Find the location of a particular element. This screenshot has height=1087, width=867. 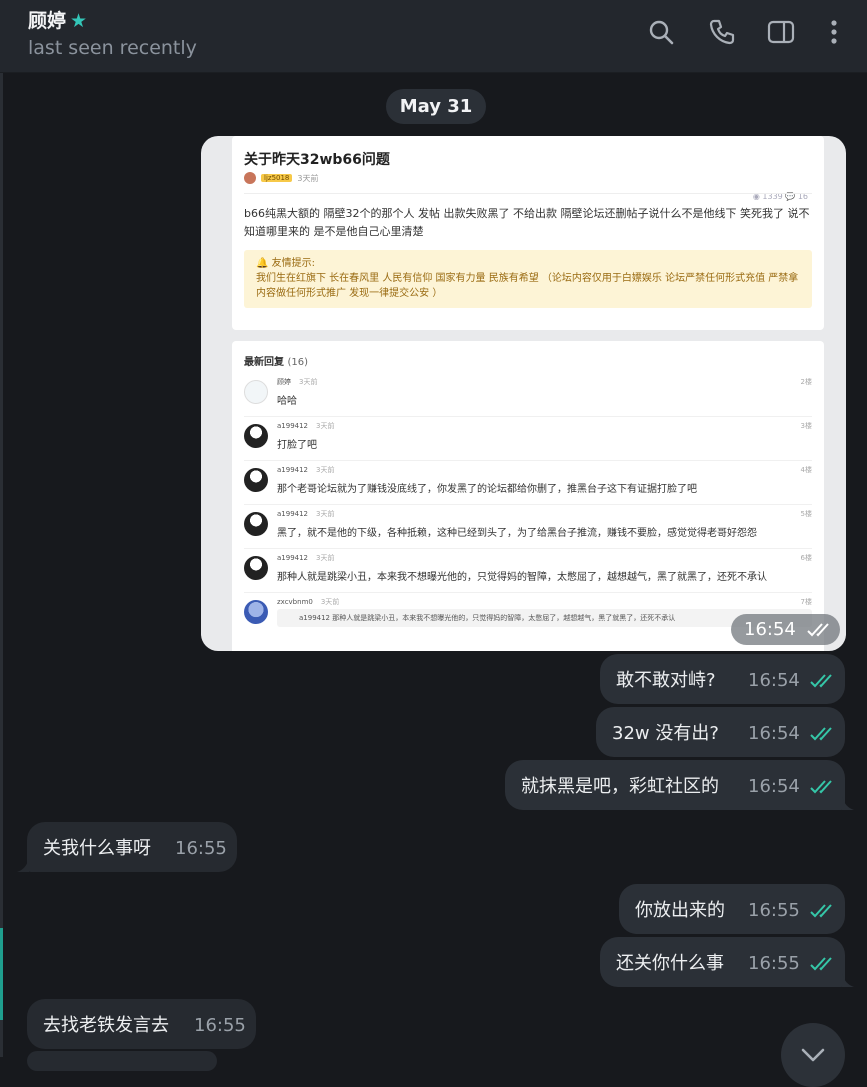

left-divider is located at coordinates (1, 565).